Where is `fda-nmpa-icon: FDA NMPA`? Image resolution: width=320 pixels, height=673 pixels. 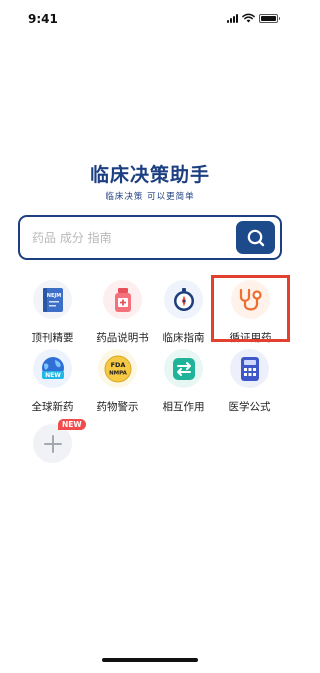 fda-nmpa-icon: FDA NMPA is located at coordinates (117, 368).